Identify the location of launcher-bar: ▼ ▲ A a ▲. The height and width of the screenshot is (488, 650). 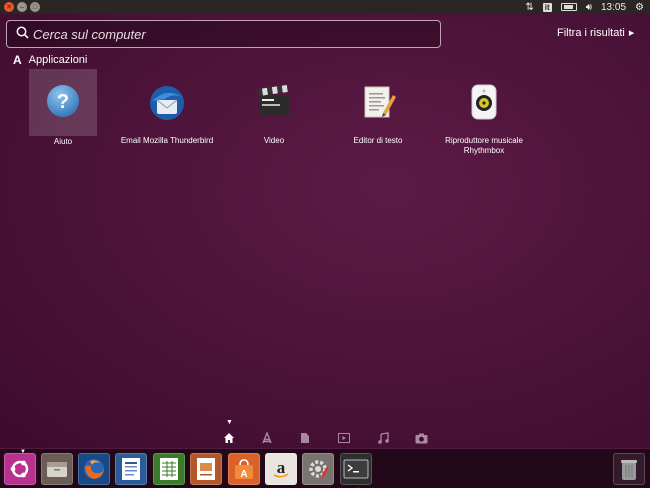
(325, 468).